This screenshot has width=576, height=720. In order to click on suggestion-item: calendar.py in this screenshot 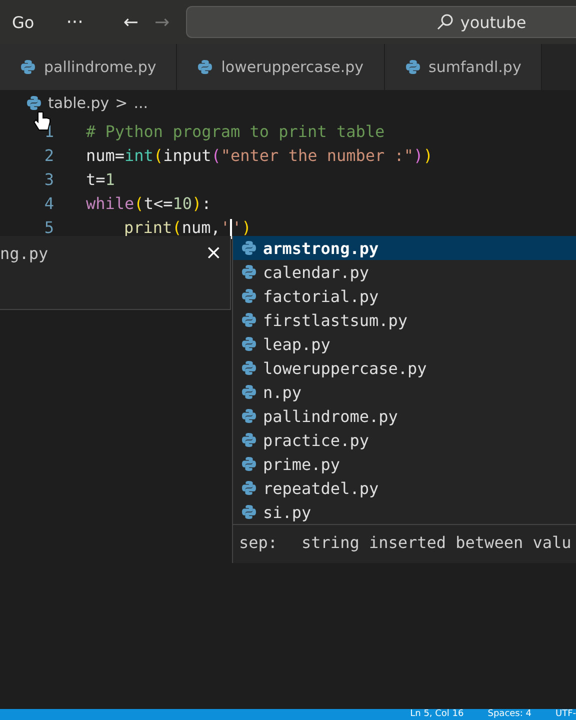, I will do `click(404, 272)`.